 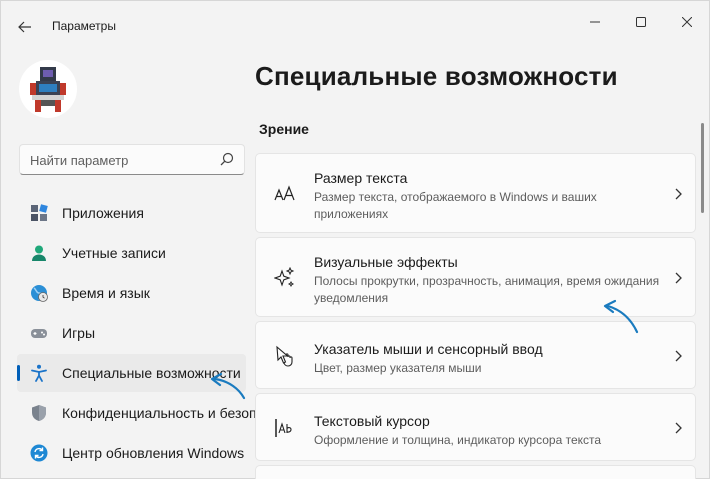 What do you see at coordinates (428, 349) in the screenshot?
I see `card-title: Указатель мыши и сенсорный ввод` at bounding box center [428, 349].